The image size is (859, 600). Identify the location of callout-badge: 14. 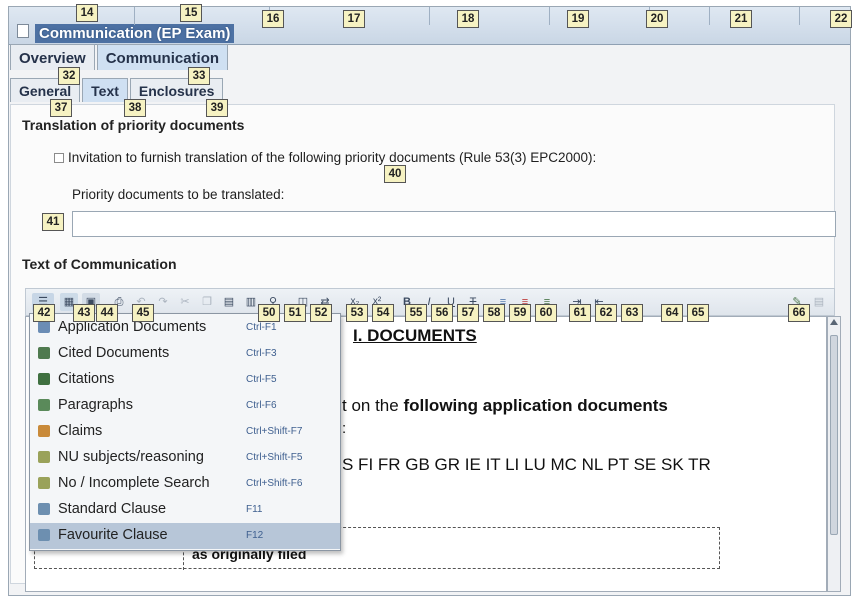
(87, 13).